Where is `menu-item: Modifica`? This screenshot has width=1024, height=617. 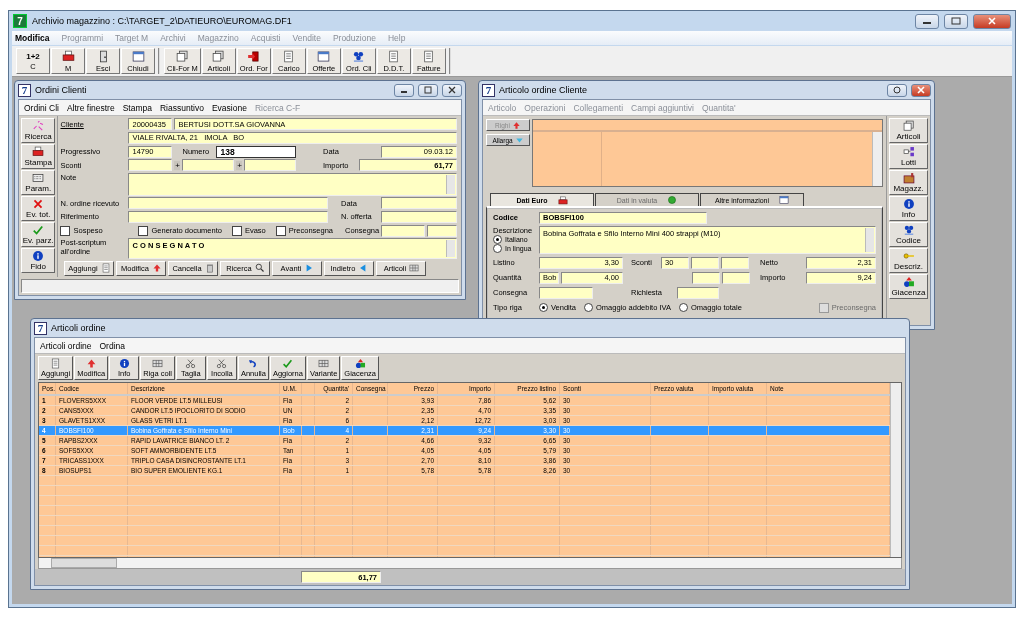 menu-item: Modifica is located at coordinates (32, 38).